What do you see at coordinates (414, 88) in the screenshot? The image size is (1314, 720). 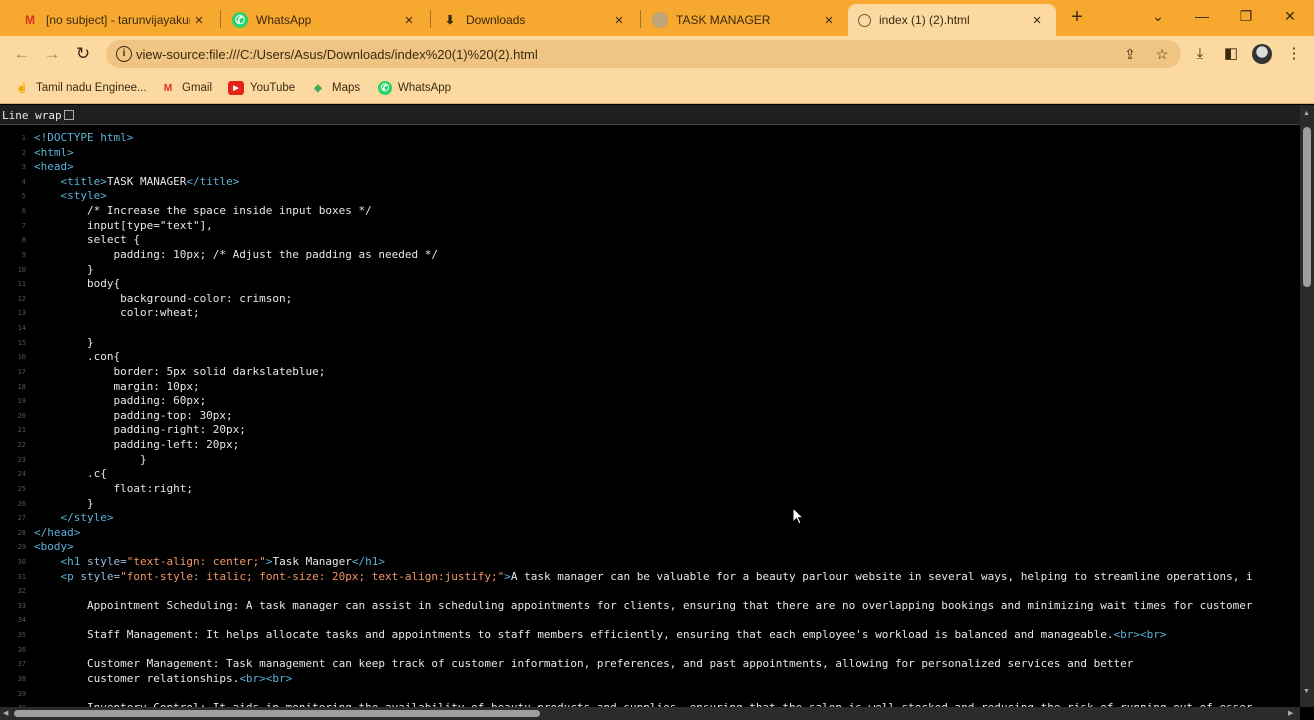 I see `bookmark-whatsapp: ✆ WhatsApp` at bounding box center [414, 88].